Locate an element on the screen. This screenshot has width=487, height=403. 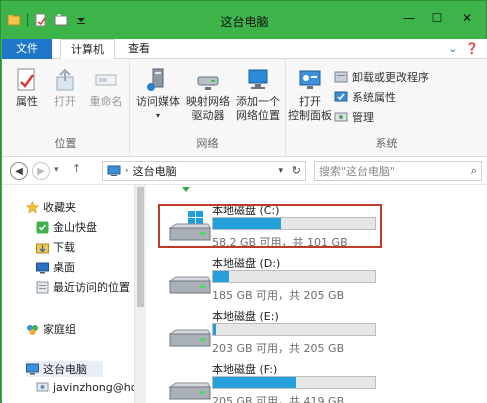
nav-pane-scrollbar is located at coordinates (140, 294).